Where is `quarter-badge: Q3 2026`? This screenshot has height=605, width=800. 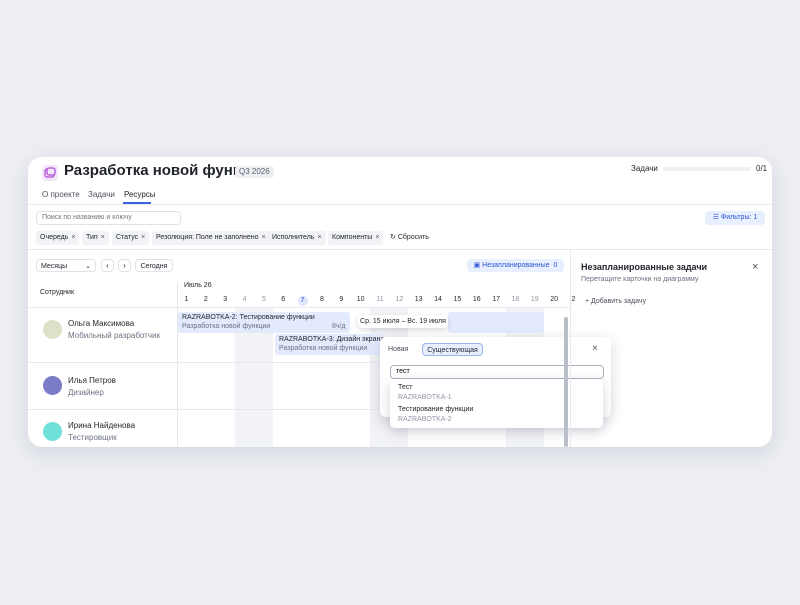 quarter-badge: Q3 2026 is located at coordinates (254, 172).